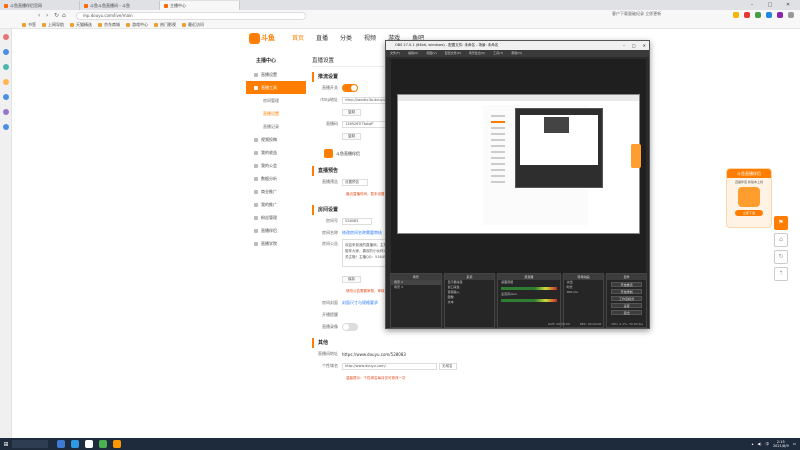  Describe the element at coordinates (276, 243) in the screenshot. I see `sidebar-item: 直播学院` at that location.